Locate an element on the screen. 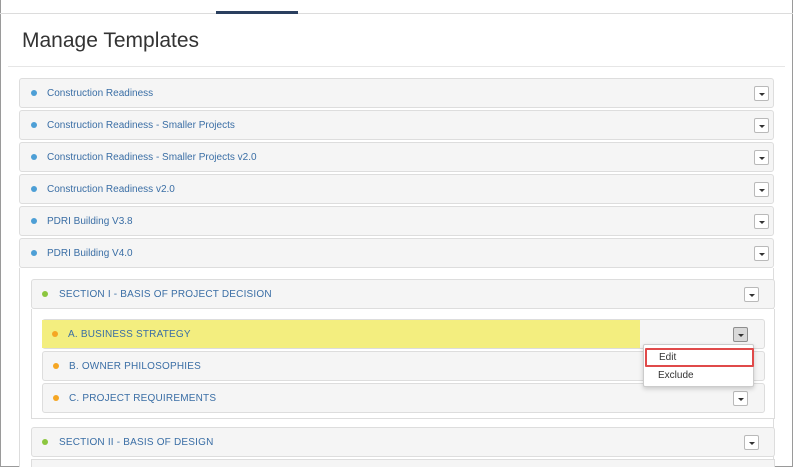  subsection-label: A. BUSINESS STRATEGY is located at coordinates (129, 334).